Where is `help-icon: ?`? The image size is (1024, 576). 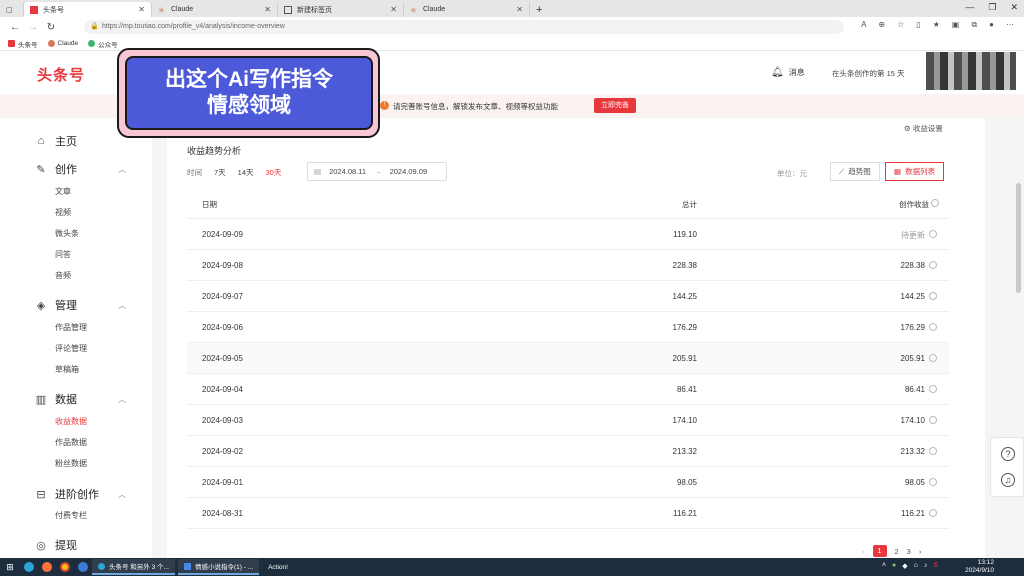
help-icon: ? is located at coordinates (1008, 454).